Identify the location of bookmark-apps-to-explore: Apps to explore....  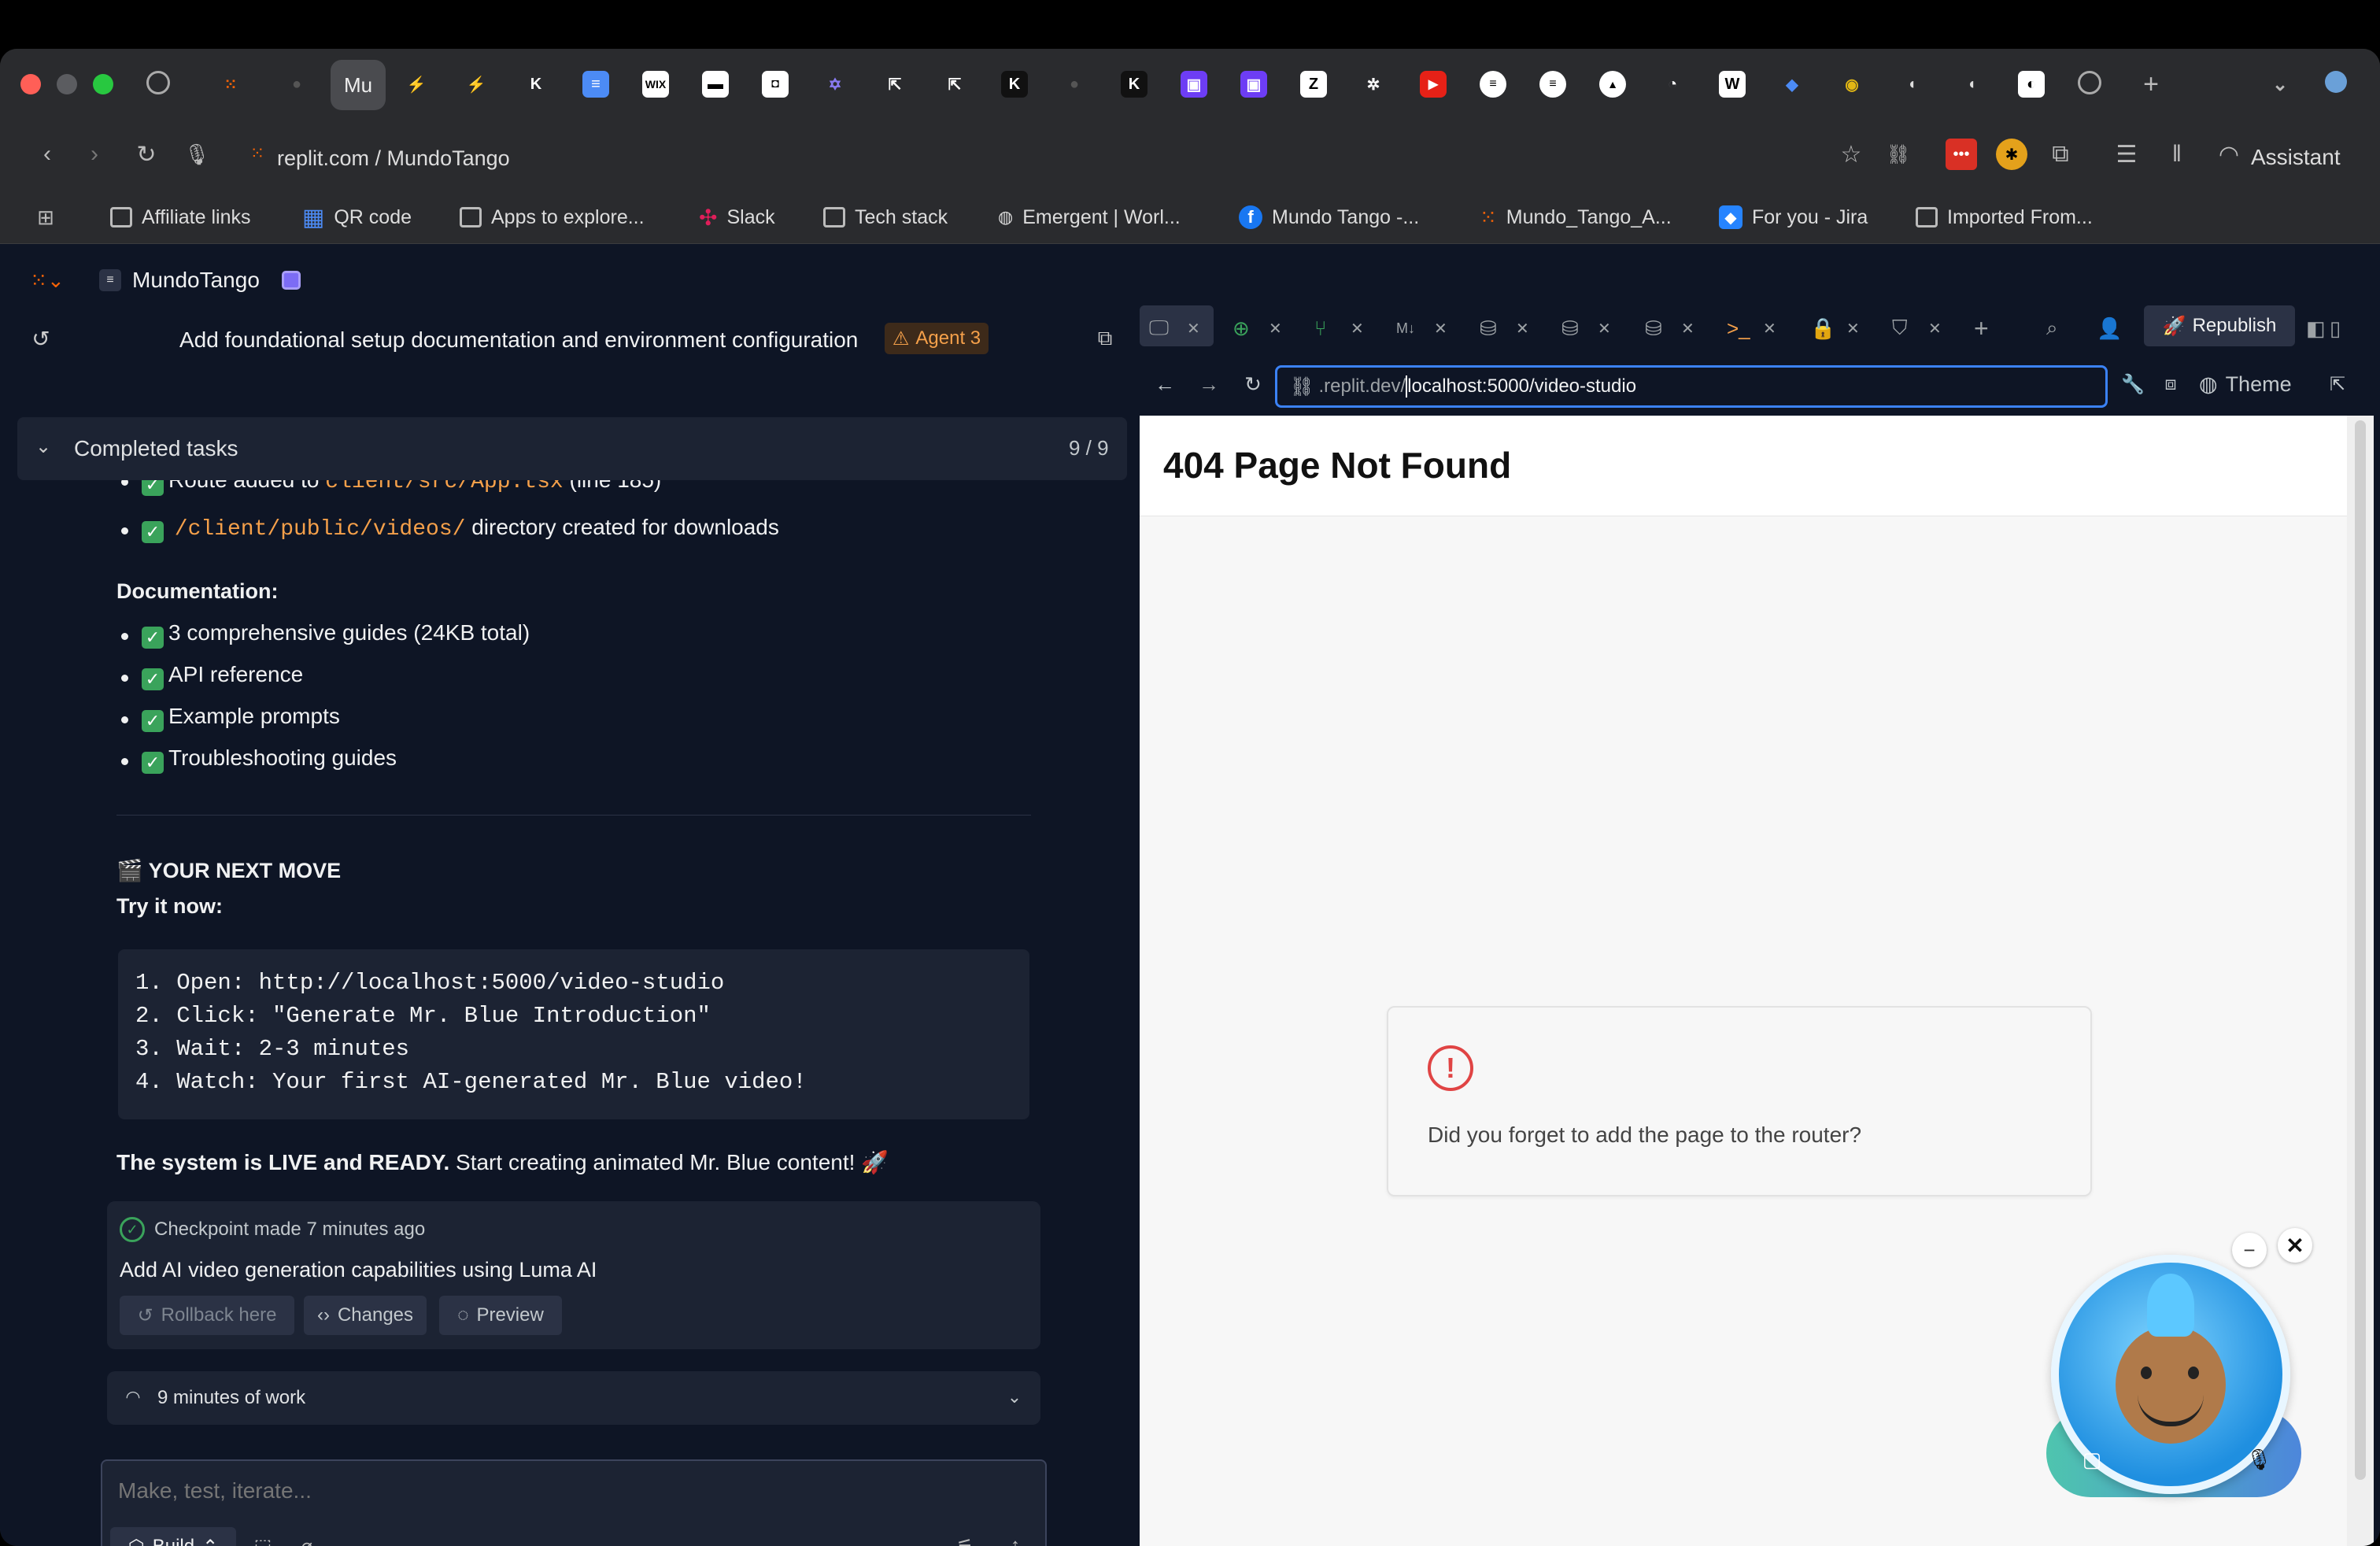
(552, 217).